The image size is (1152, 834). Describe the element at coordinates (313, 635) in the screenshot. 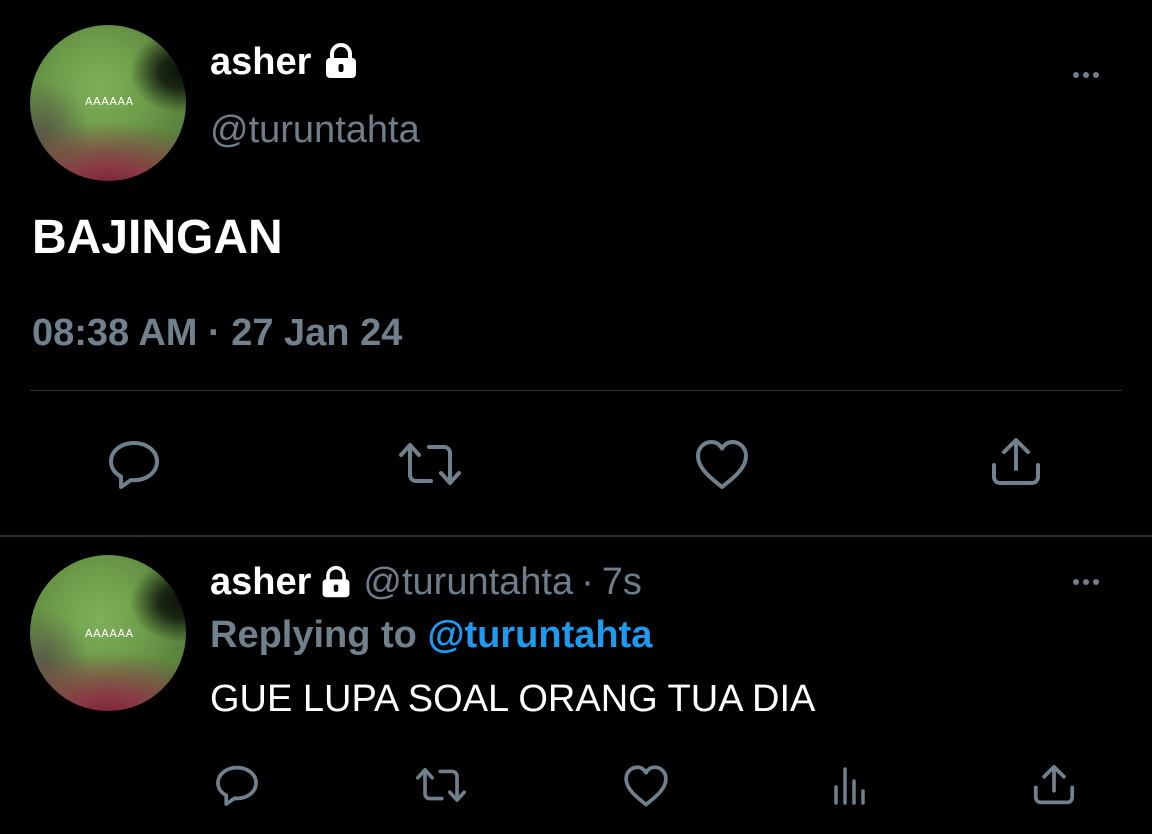

I see `replying-label: Replying to` at that location.